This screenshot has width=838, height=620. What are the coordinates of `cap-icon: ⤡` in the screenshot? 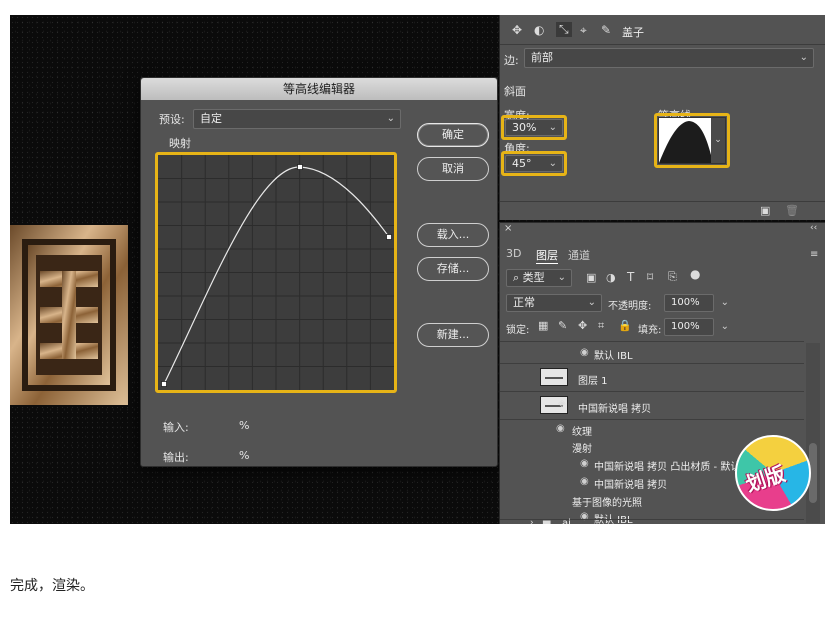 It's located at (564, 29).